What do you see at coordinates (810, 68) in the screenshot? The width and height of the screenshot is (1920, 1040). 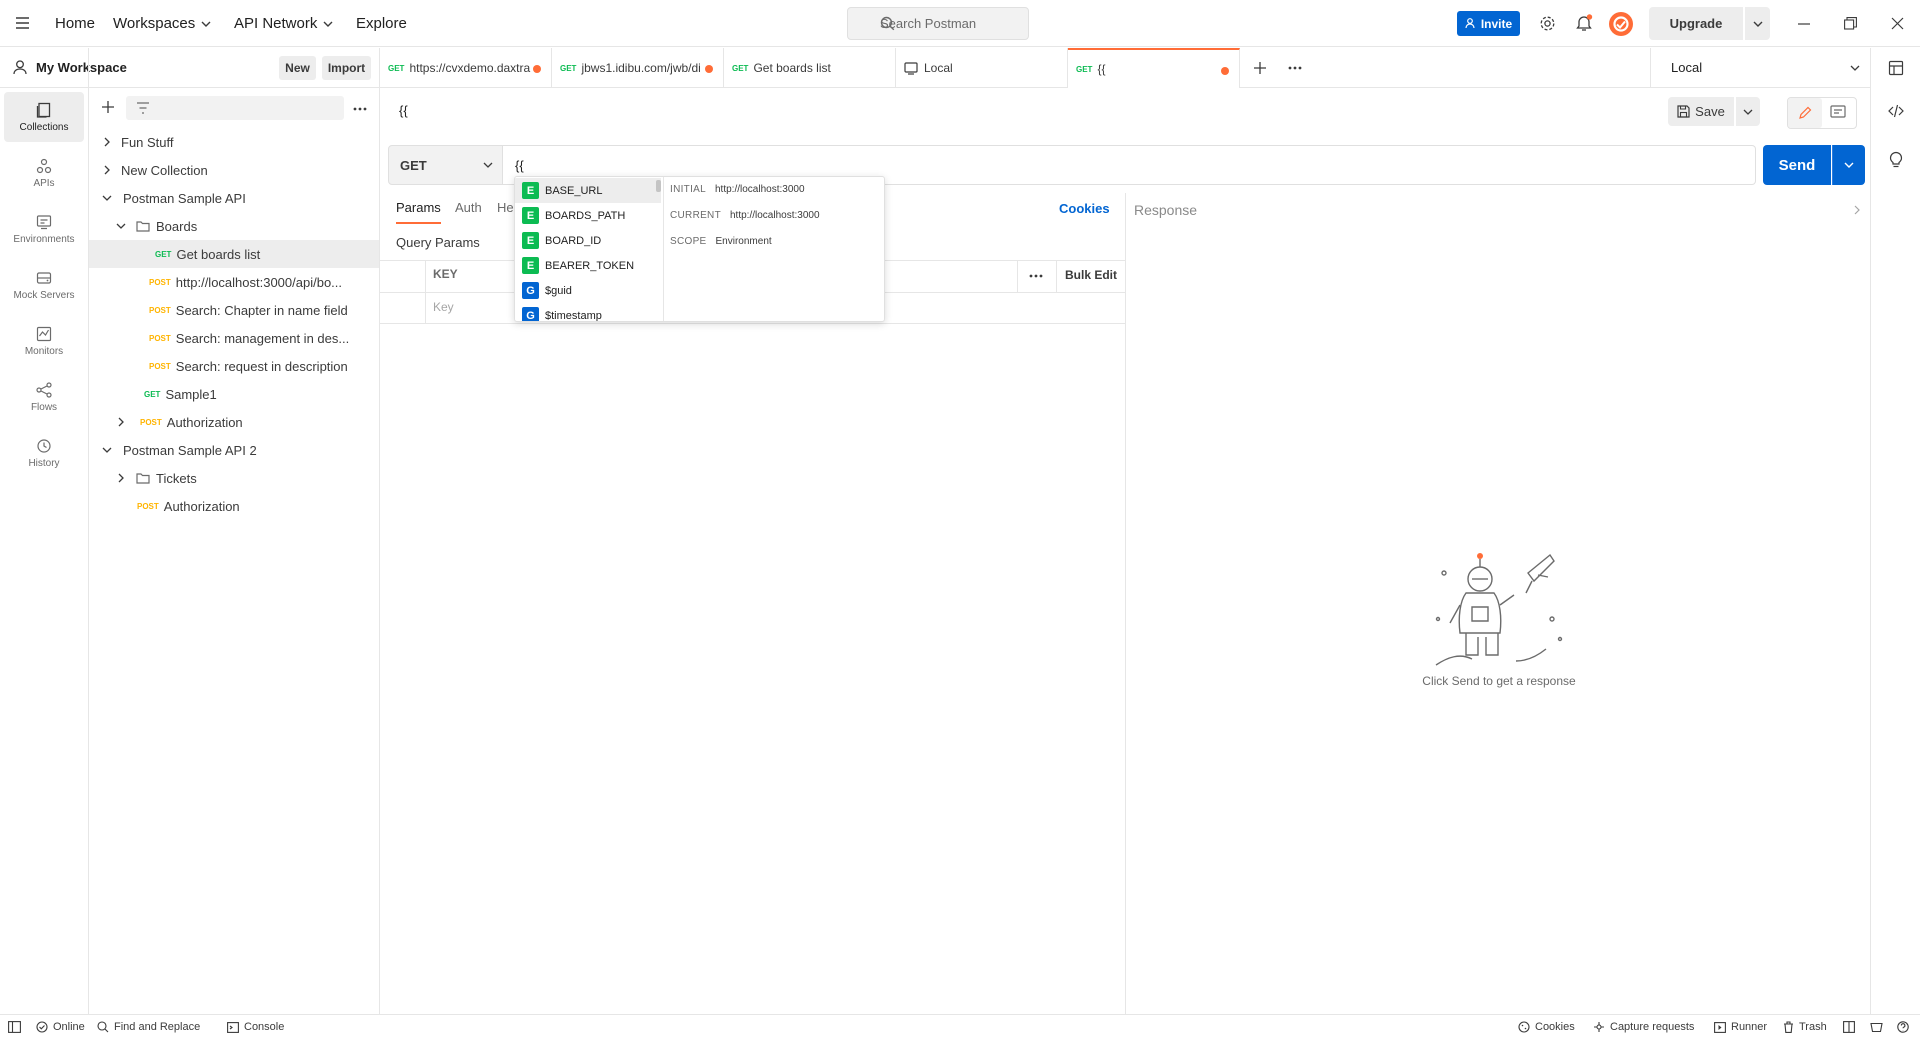 I see `tab-request-3: GET Get boards list` at bounding box center [810, 68].